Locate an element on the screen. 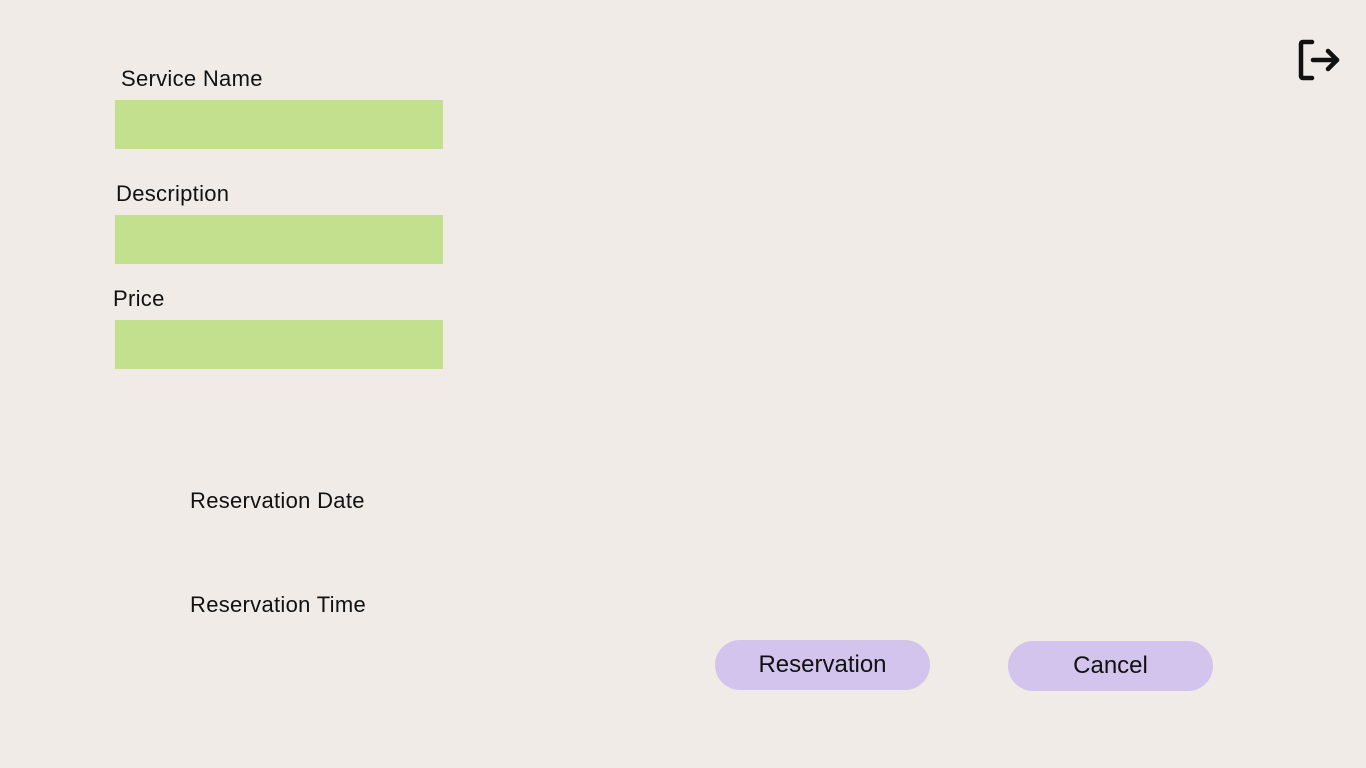 This screenshot has height=768, width=1366. logout-icon is located at coordinates (1320, 60).